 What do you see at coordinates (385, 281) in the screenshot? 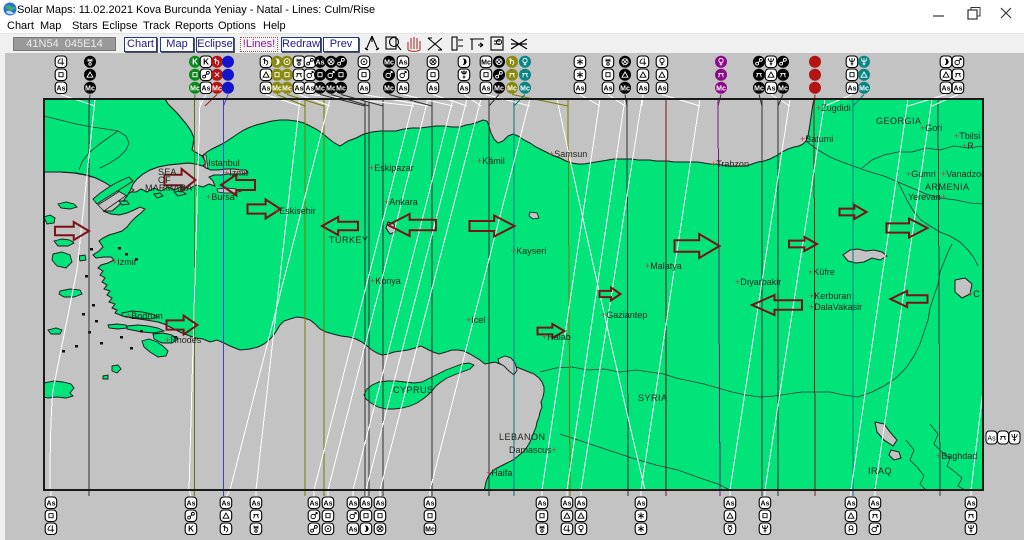
I see `svg-text: +Konya` at bounding box center [385, 281].